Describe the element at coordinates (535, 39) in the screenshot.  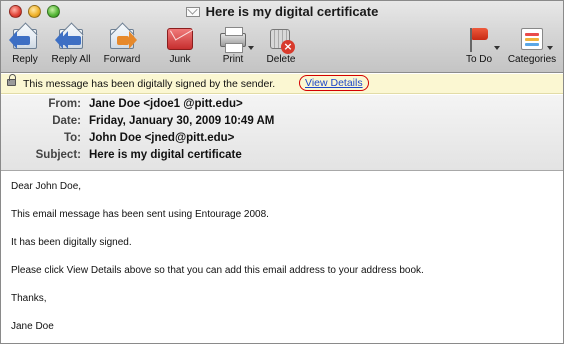
I see `categories-icon` at that location.